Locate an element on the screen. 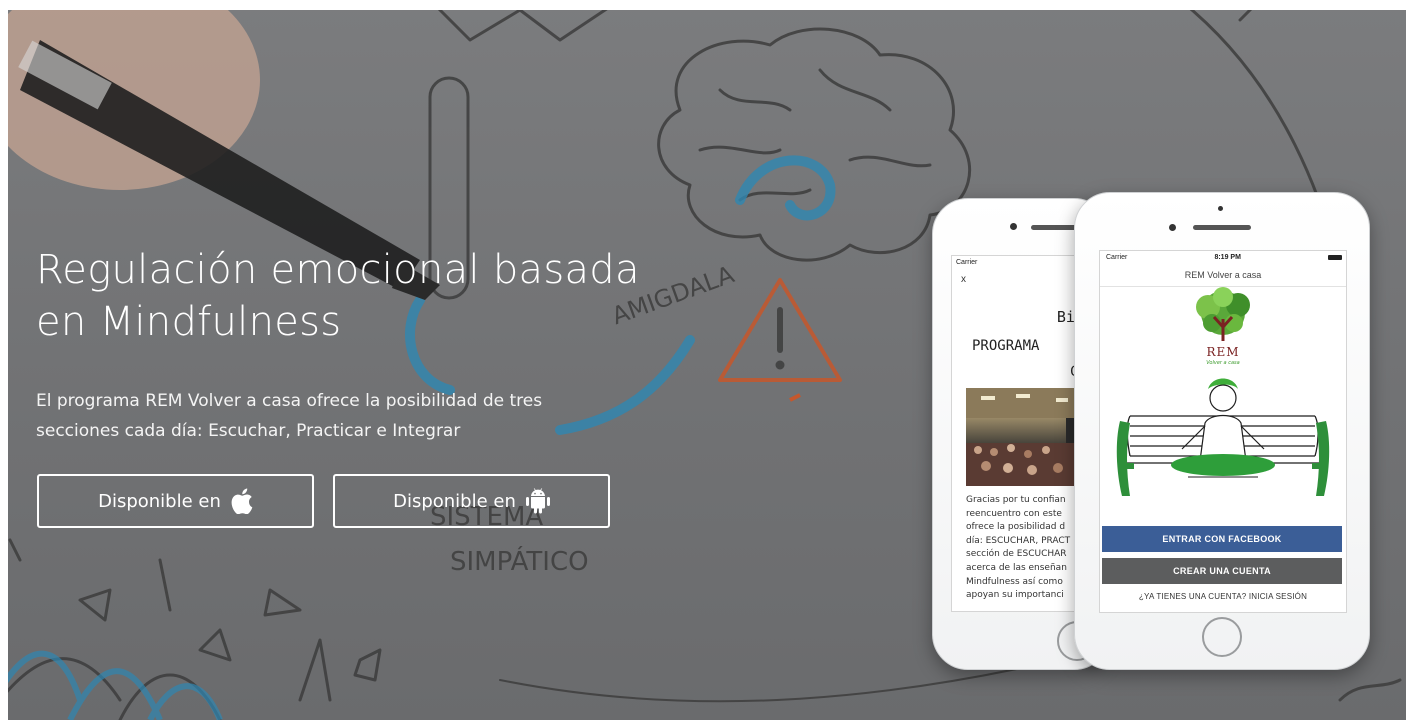  app-store-button: Disponible en is located at coordinates (175, 501).